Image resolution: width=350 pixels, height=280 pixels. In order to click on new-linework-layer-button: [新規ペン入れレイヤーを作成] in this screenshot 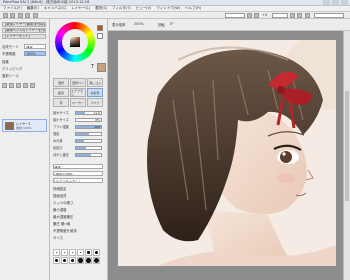, I will do `click(24, 30)`.